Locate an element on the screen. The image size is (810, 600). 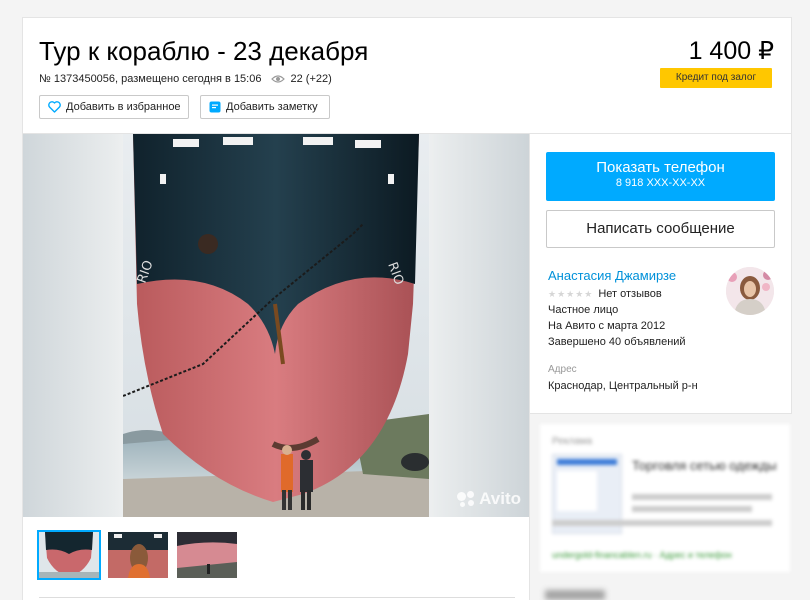
heart-icon is located at coordinates (54, 107).